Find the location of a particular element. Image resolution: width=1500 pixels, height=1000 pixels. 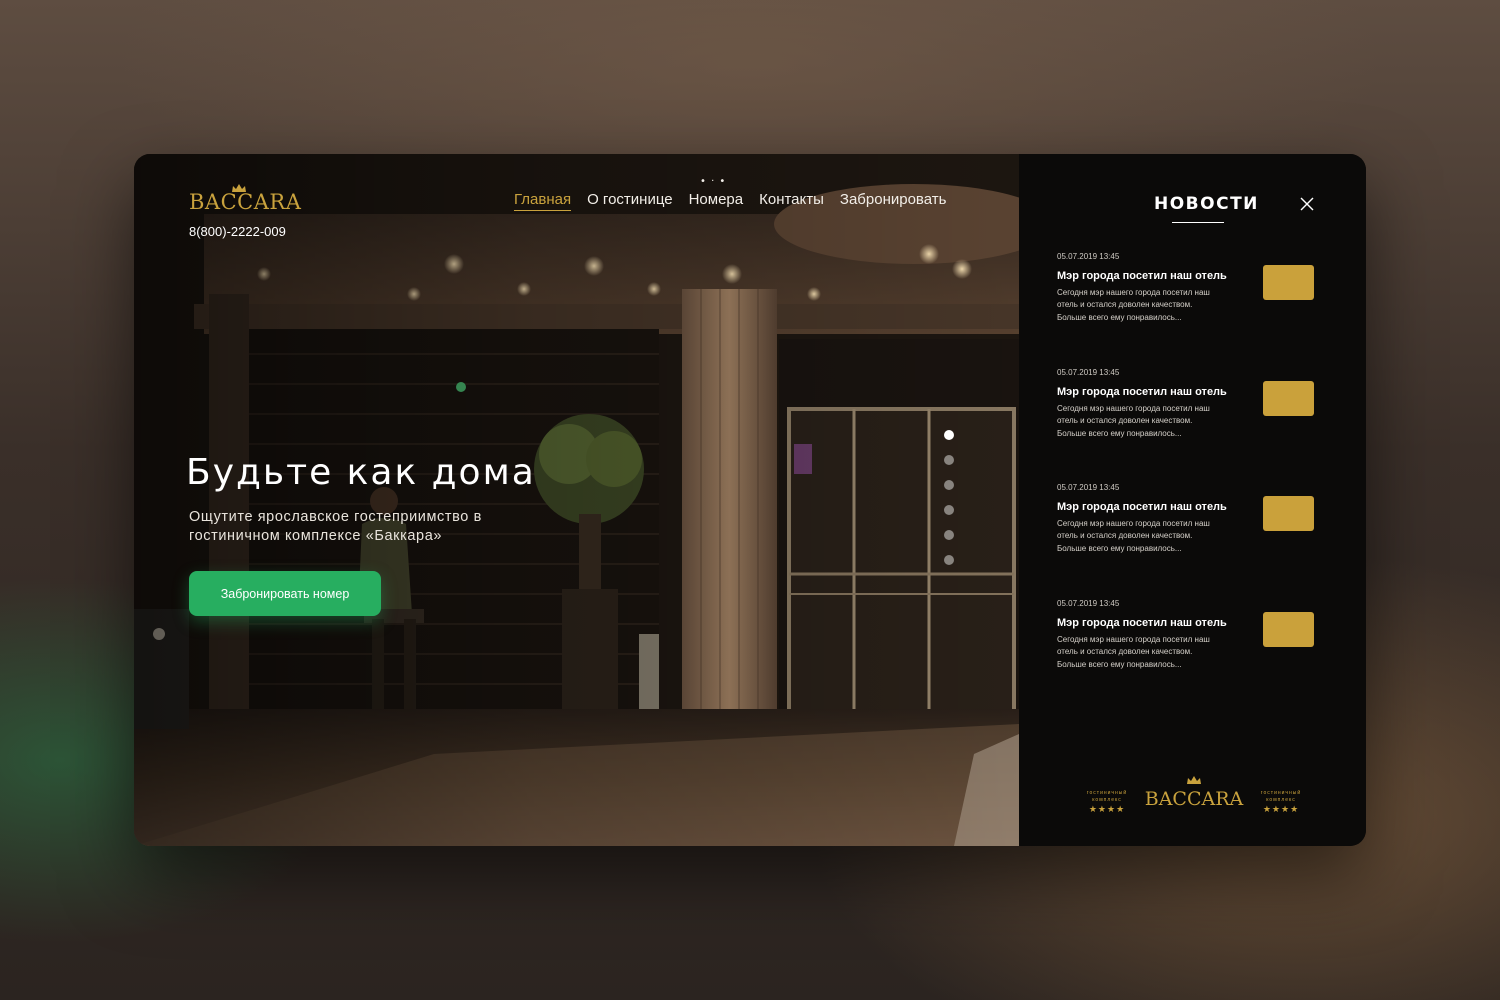

footer-logo-left-caption: гостиничный комплекс ★★★★ is located at coordinates (1107, 802).